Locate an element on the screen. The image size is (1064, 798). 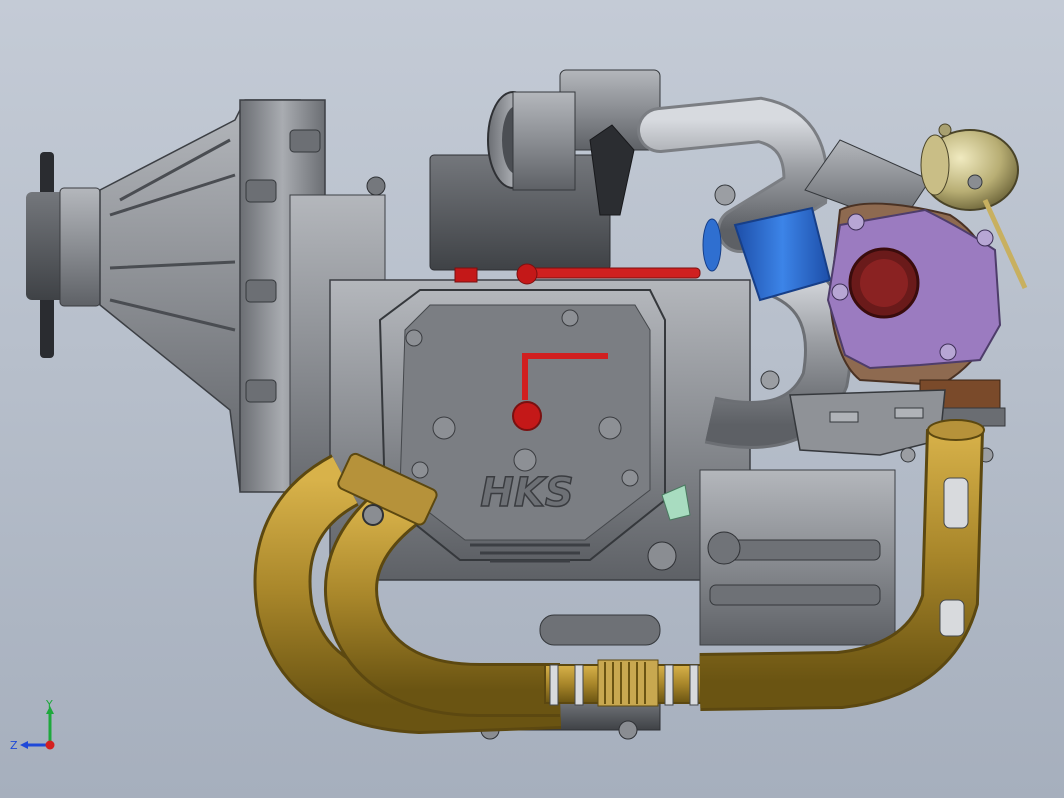
z-axis-label: Z is located at coordinates (14, 745).